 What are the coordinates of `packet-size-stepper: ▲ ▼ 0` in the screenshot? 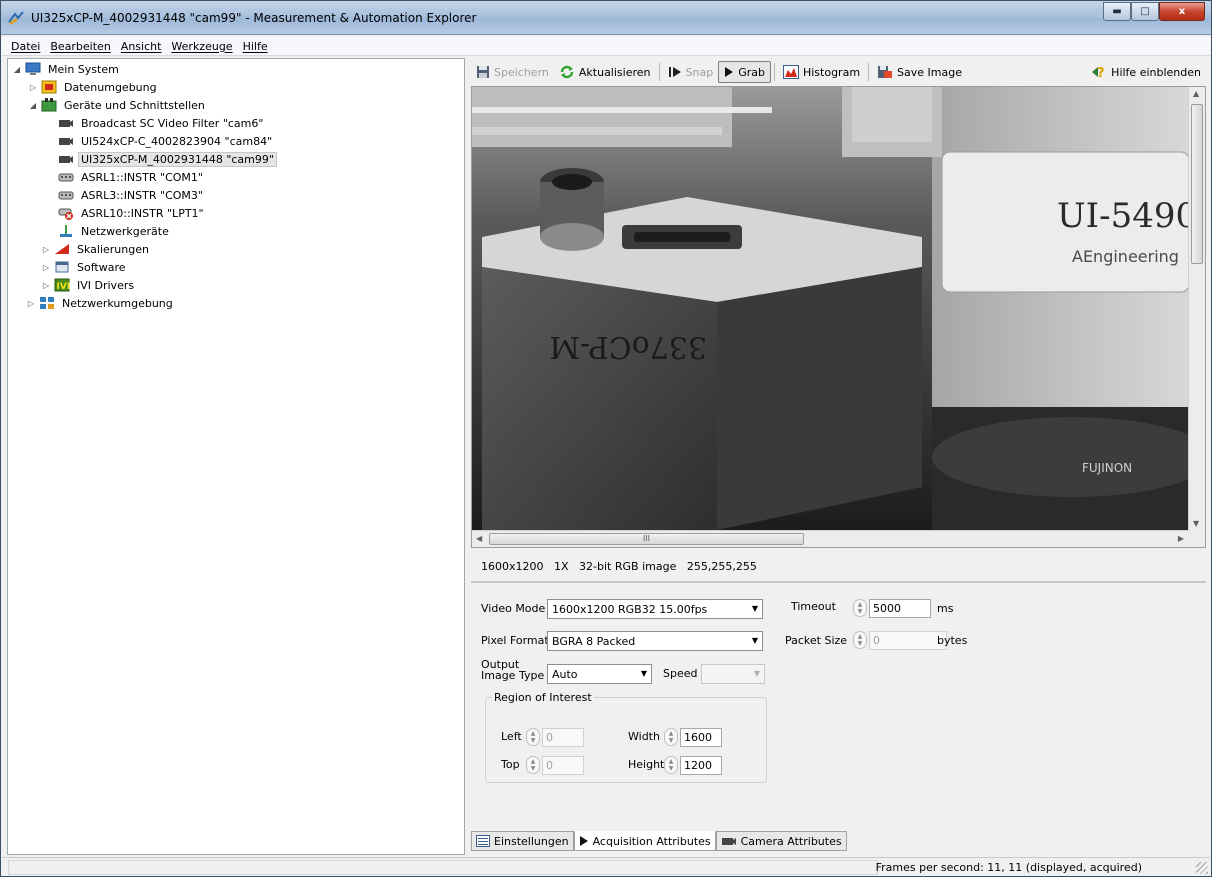 It's located at (900, 640).